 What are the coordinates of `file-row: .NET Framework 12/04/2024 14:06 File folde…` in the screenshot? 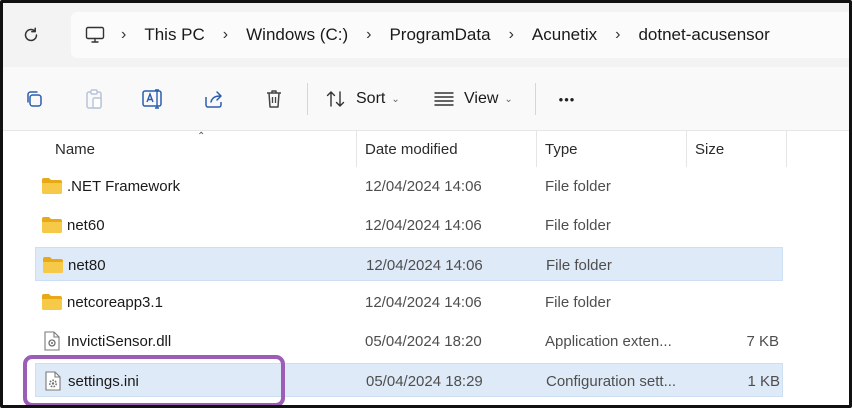 It's located at (409, 186).